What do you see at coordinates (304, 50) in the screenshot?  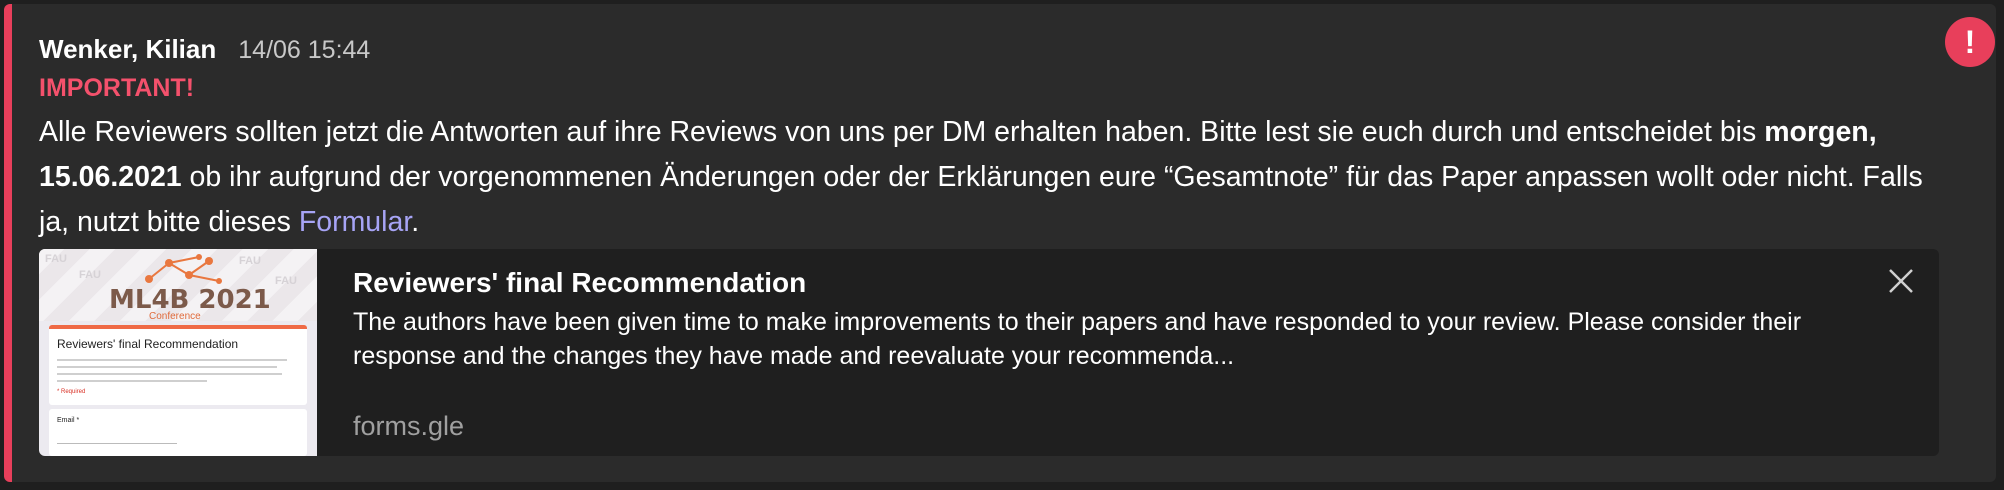 I see `message-timestamp: 14/06 15:44` at bounding box center [304, 50].